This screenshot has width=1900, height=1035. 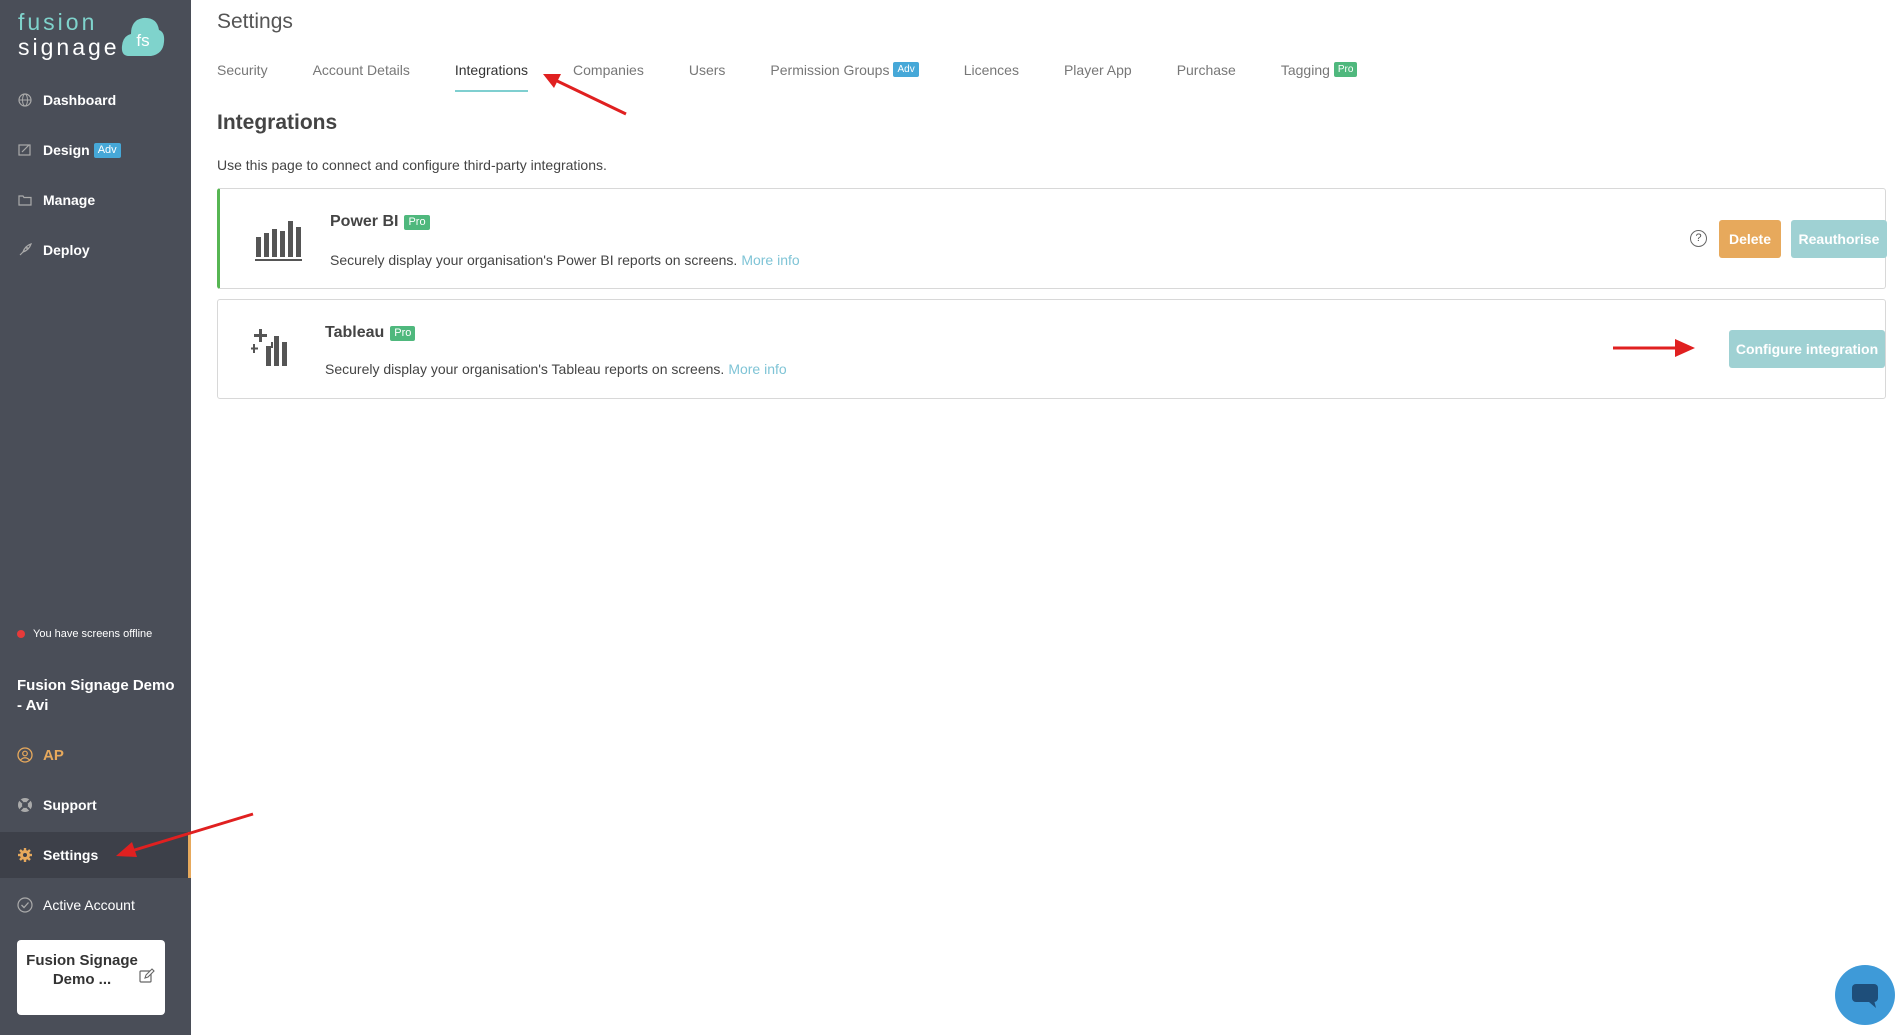 I want to click on sidebar-item-active-account: Active Account, so click(x=95, y=905).